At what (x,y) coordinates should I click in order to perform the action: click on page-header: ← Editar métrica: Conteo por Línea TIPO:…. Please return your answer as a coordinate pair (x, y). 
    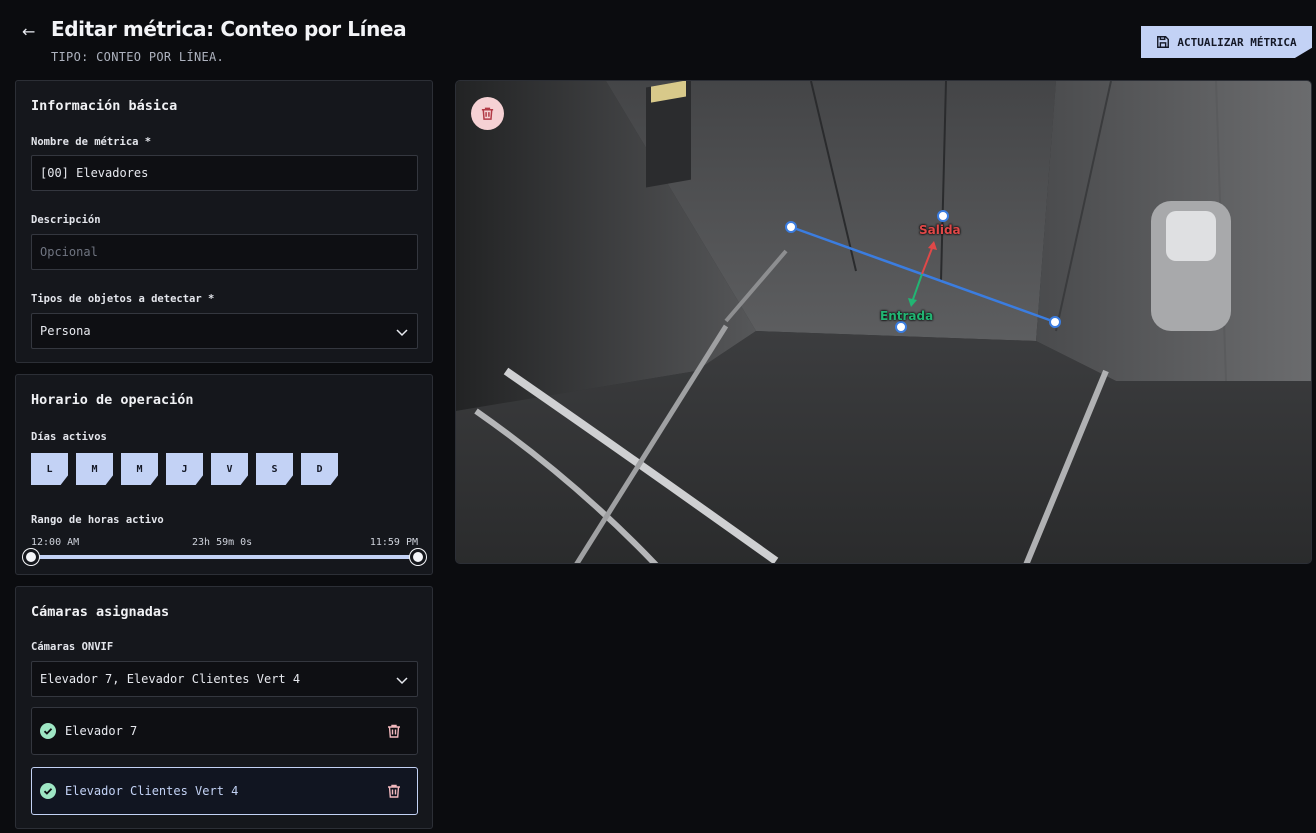
    Looking at the image, I should click on (658, 38).